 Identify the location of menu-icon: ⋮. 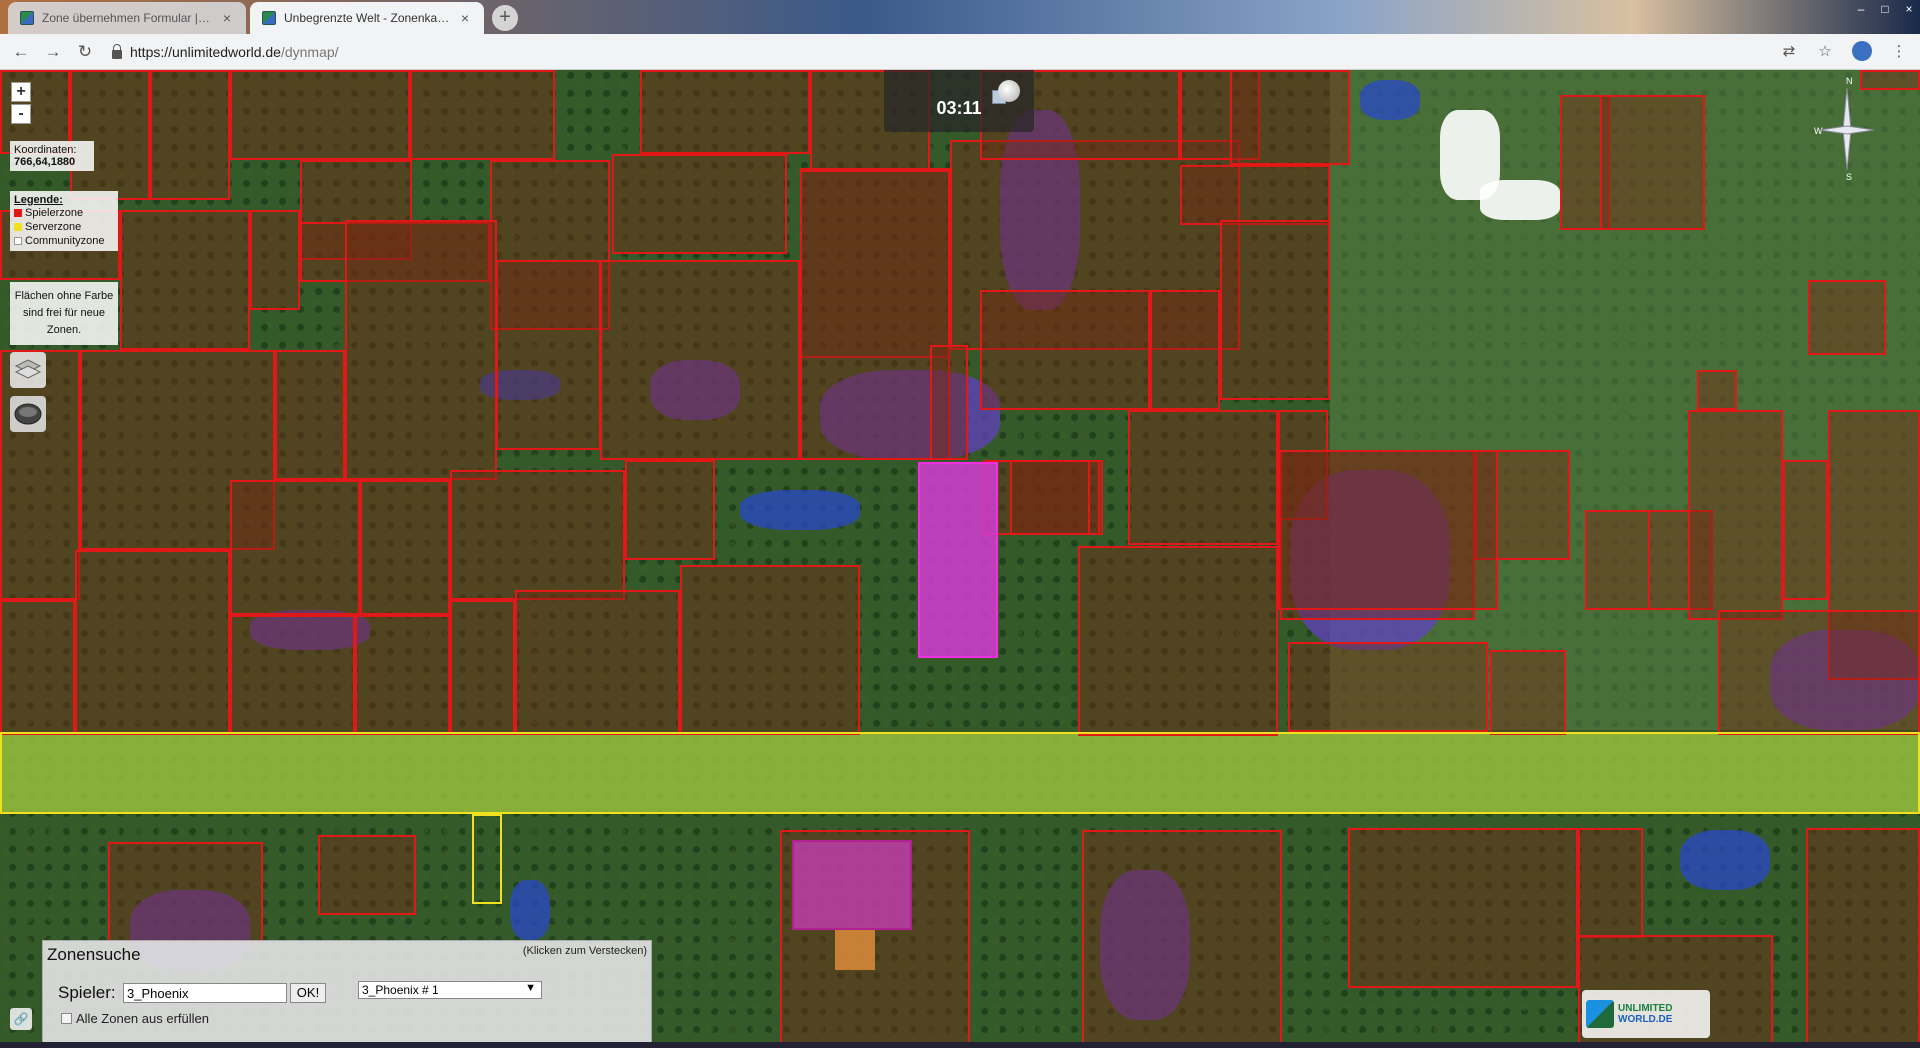
(1899, 52).